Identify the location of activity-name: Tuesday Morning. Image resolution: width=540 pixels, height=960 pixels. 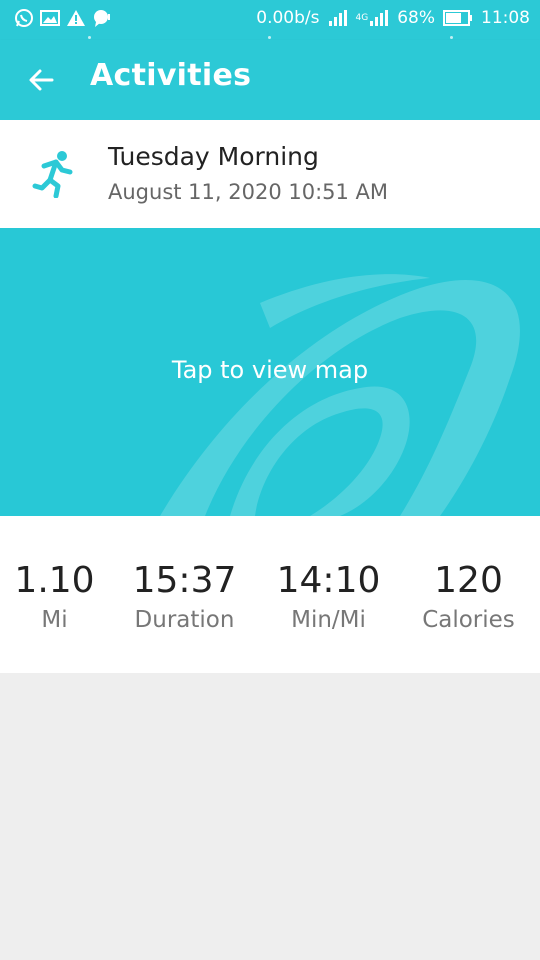
(213, 156).